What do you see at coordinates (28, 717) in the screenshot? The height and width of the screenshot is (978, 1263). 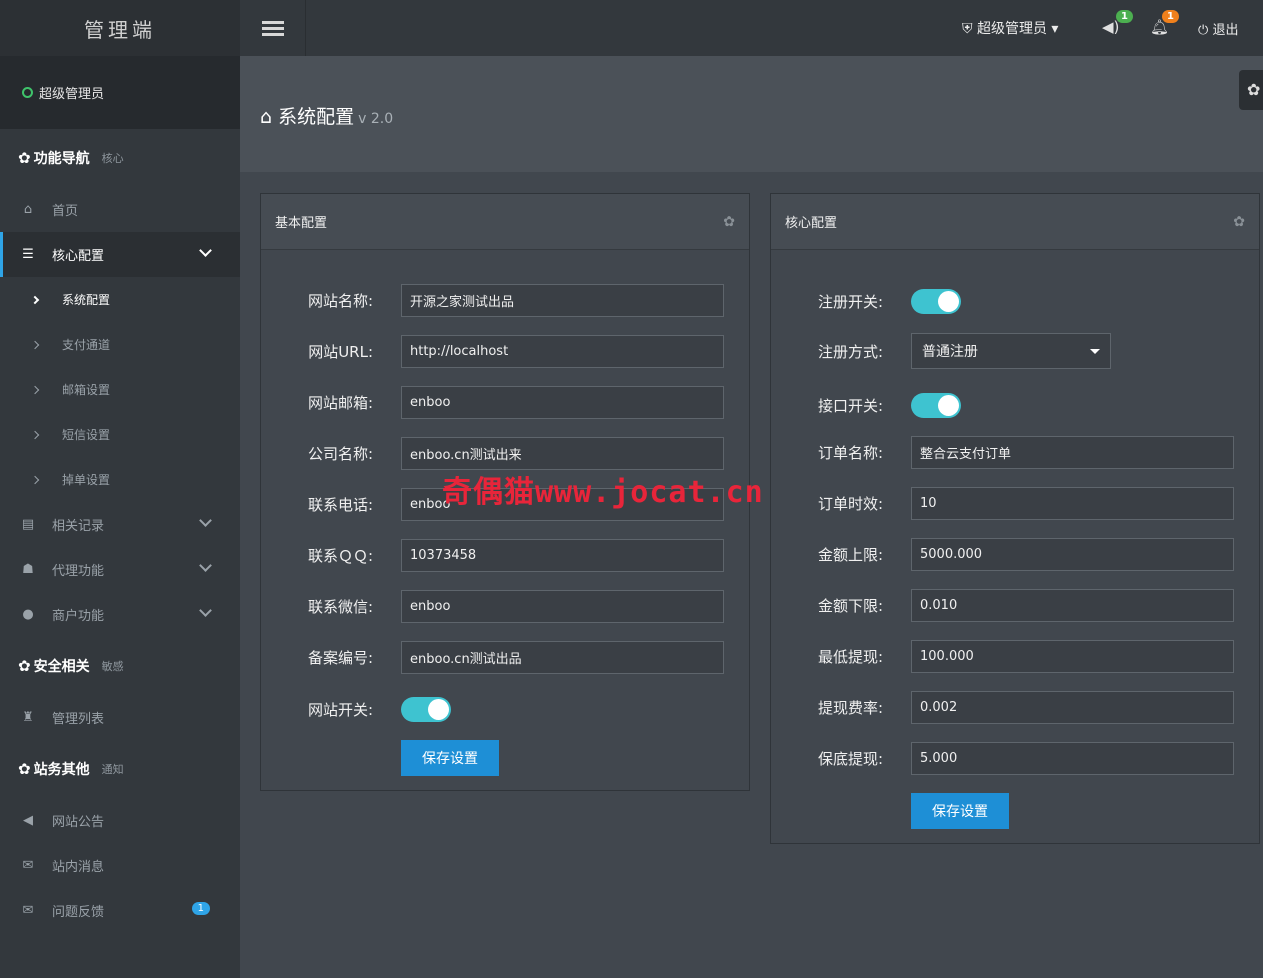 I see `user-secret-icon: ♜` at bounding box center [28, 717].